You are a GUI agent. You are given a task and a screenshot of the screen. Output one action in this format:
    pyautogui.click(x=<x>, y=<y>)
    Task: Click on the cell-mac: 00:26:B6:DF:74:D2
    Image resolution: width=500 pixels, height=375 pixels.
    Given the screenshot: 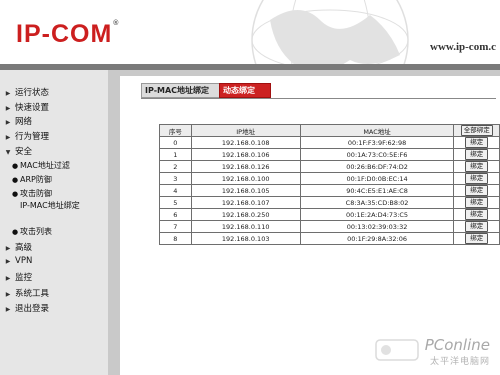 What is the action you would take?
    pyautogui.click(x=377, y=166)
    